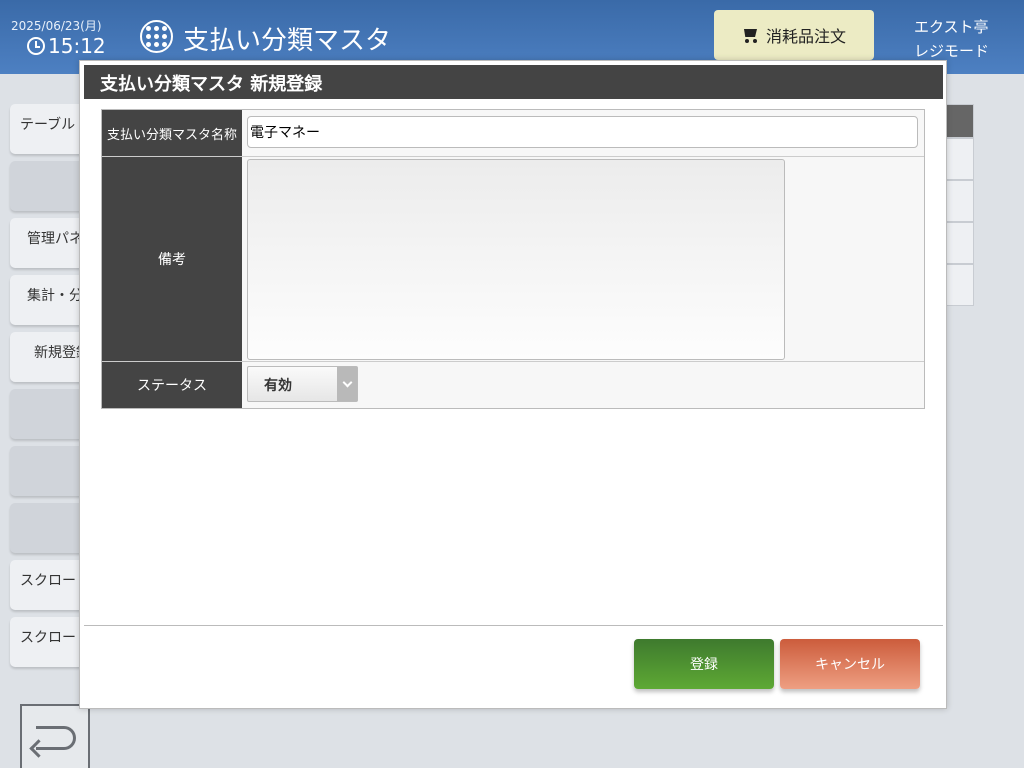 This screenshot has width=1024, height=768. What do you see at coordinates (47, 129) in the screenshot?
I see `side-menu-item: テーブル` at bounding box center [47, 129].